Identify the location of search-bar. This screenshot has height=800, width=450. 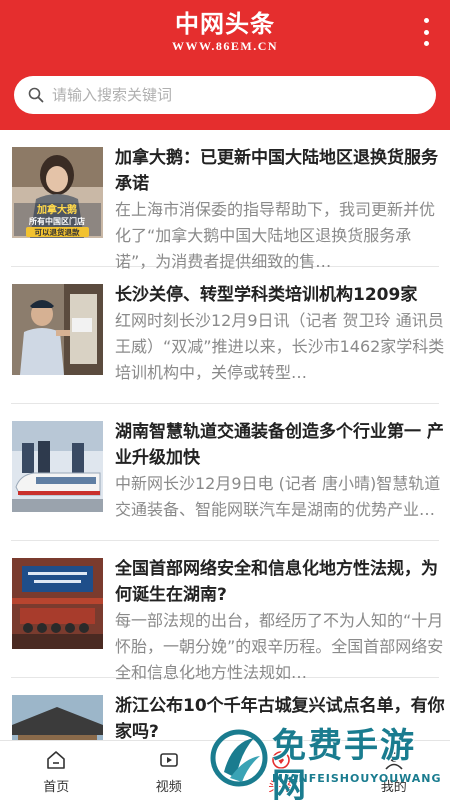
(225, 95).